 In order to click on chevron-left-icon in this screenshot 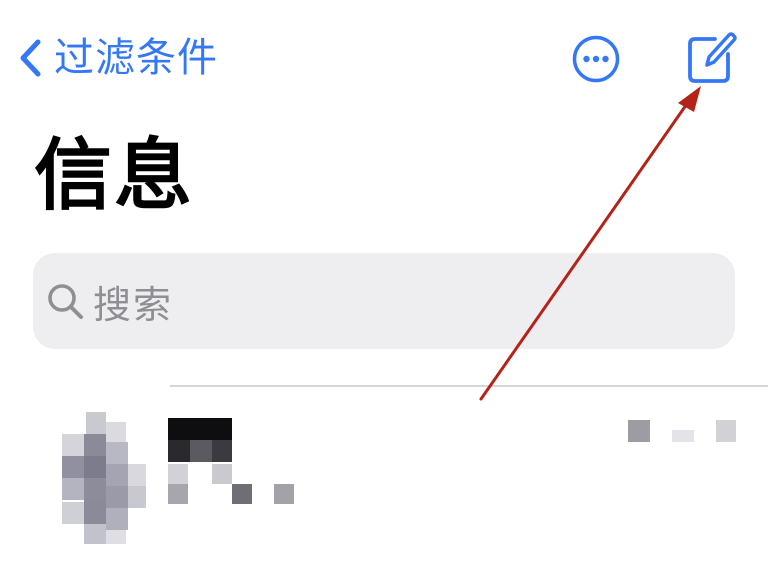, I will do `click(30, 58)`.